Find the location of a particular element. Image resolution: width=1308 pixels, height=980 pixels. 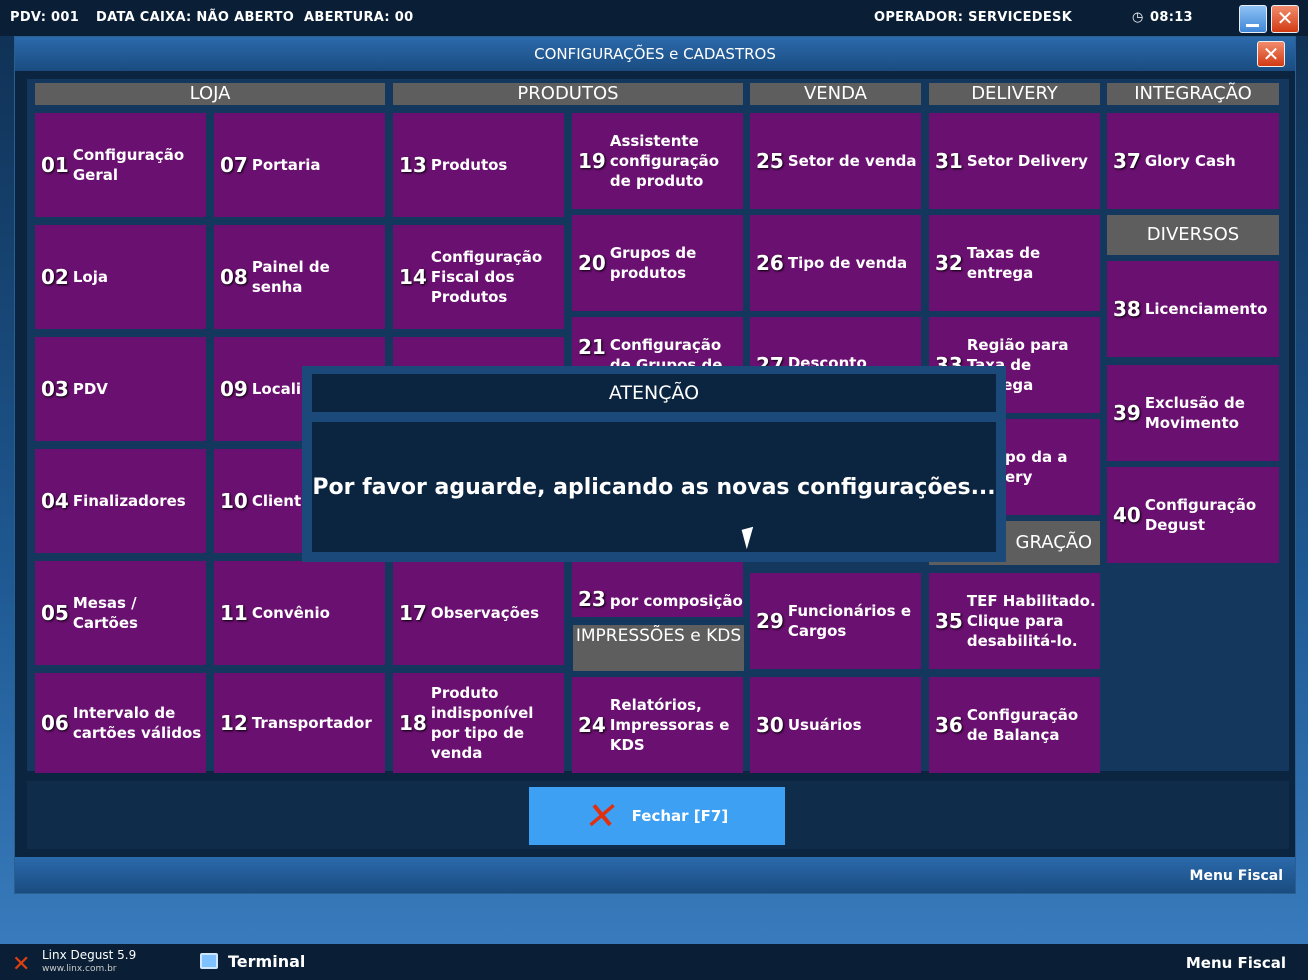

tile-06: 06 Intervalo de cartões válidos is located at coordinates (120, 723).